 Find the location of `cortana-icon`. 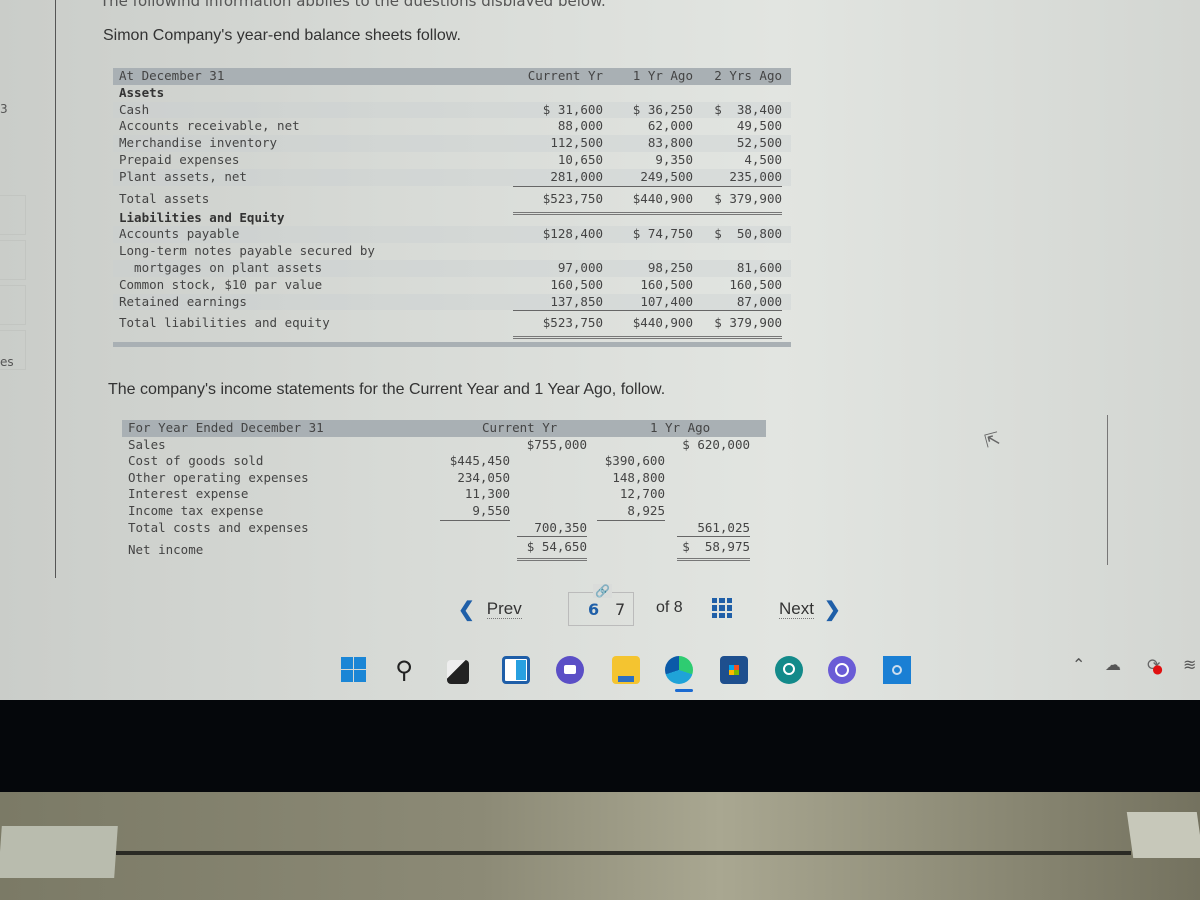

cortana-icon is located at coordinates (897, 670).